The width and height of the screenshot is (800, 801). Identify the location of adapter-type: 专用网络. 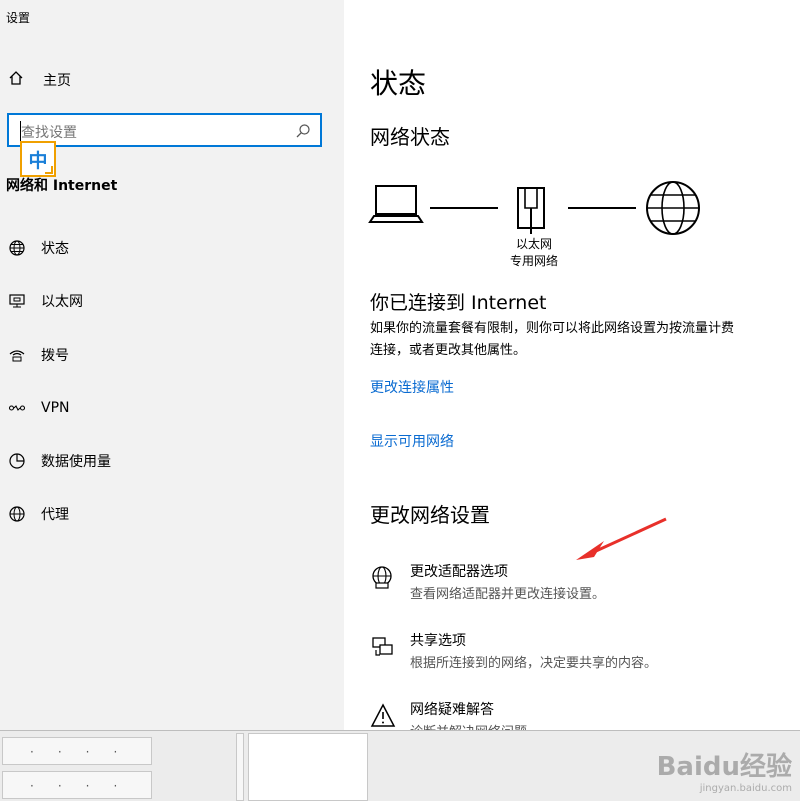
(533, 261).